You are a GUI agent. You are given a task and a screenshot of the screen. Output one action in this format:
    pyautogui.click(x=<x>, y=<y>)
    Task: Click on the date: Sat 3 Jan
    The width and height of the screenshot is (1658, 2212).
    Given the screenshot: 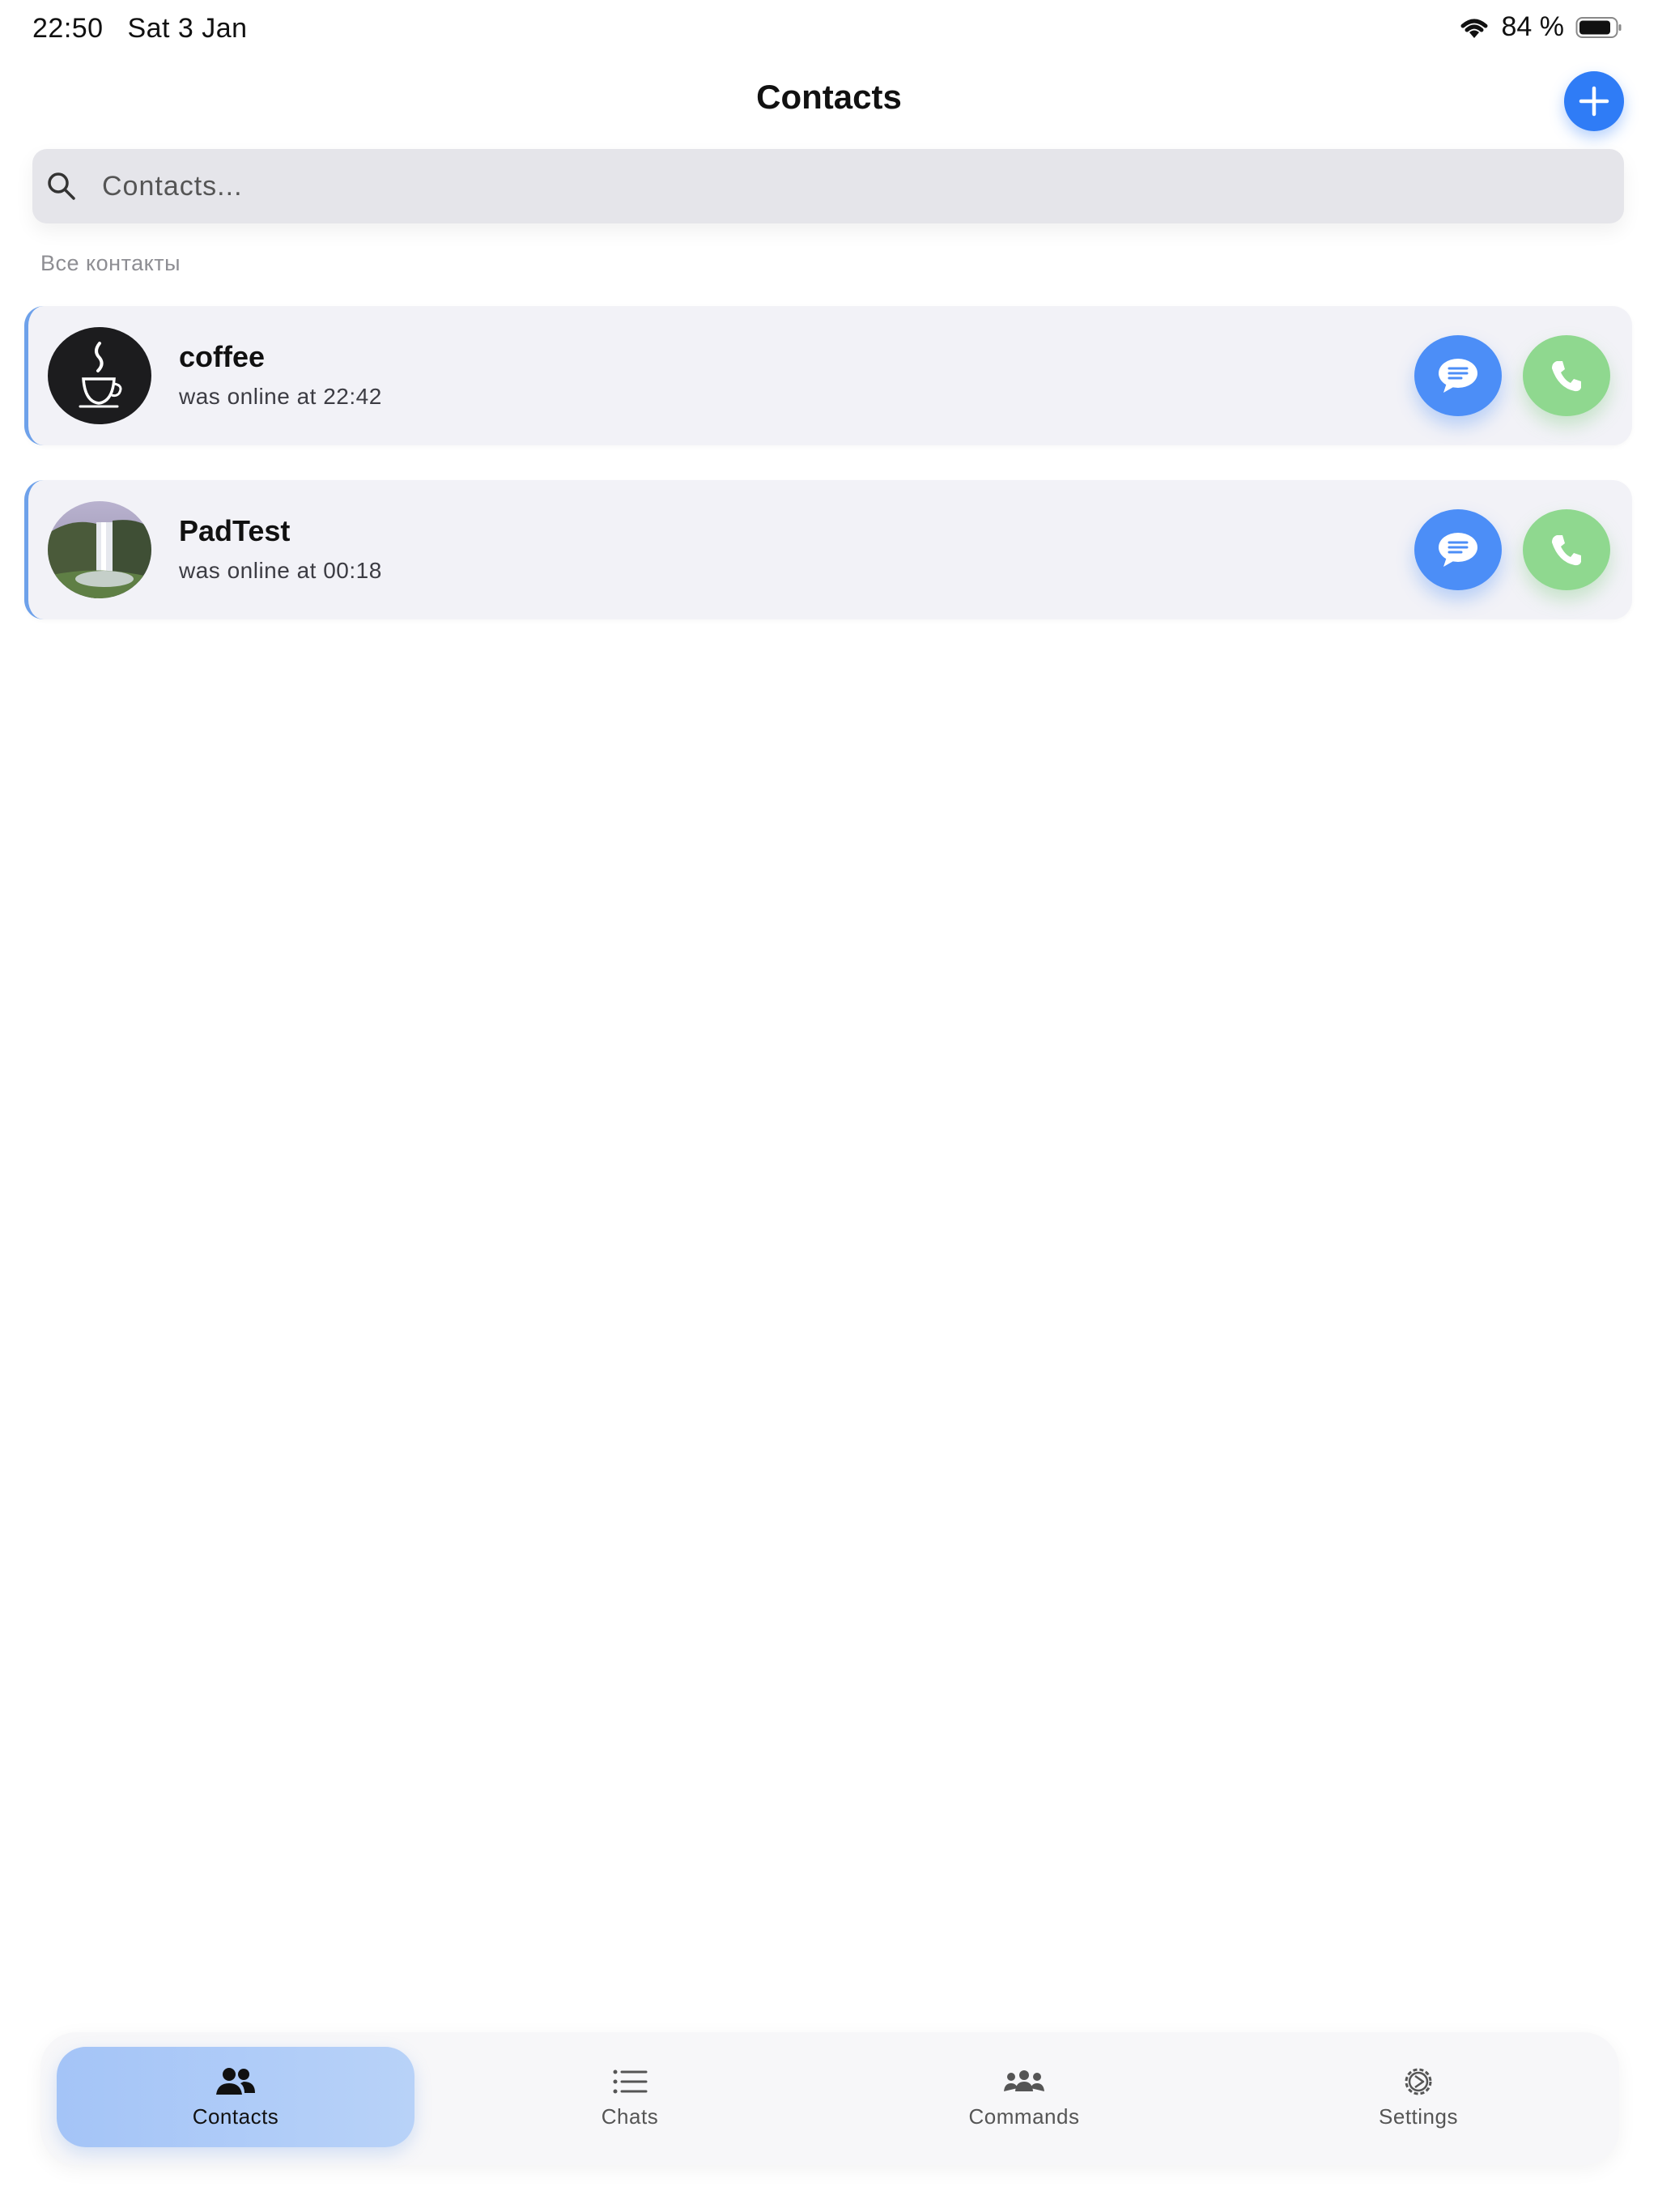 What is the action you would take?
    pyautogui.click(x=187, y=28)
    